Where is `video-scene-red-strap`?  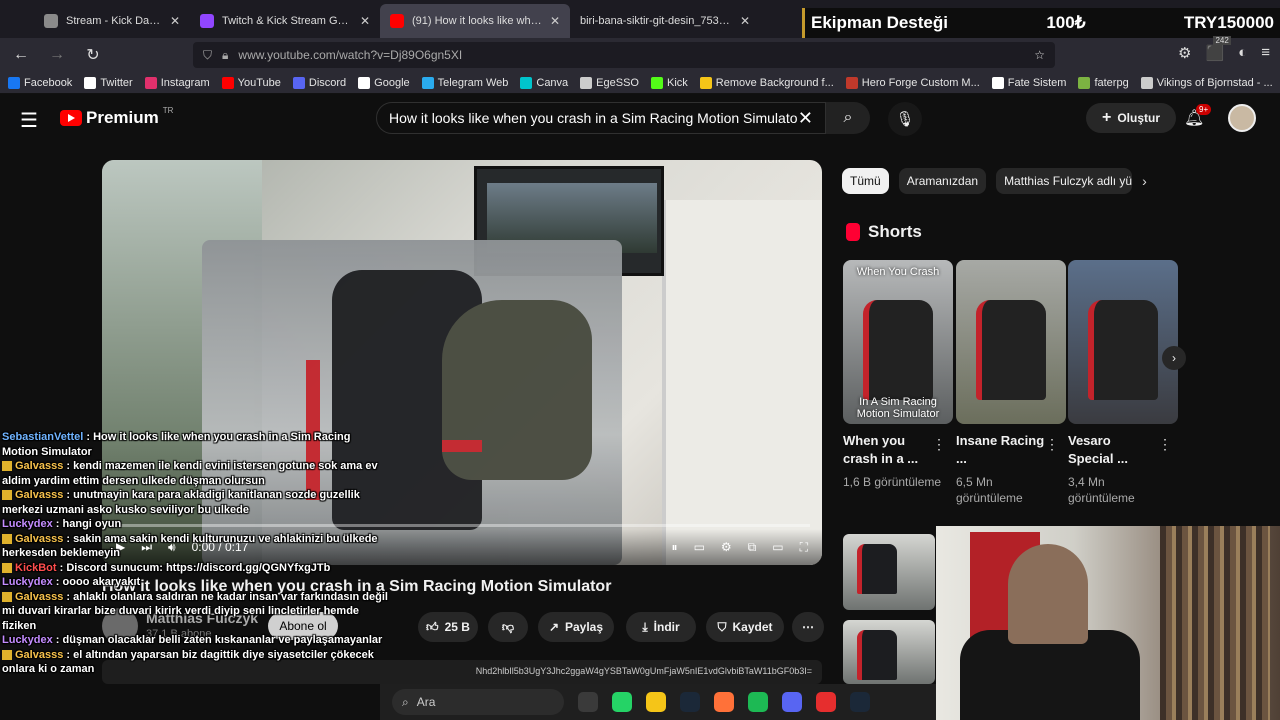
video-scene-red-strap is located at coordinates (462, 446).